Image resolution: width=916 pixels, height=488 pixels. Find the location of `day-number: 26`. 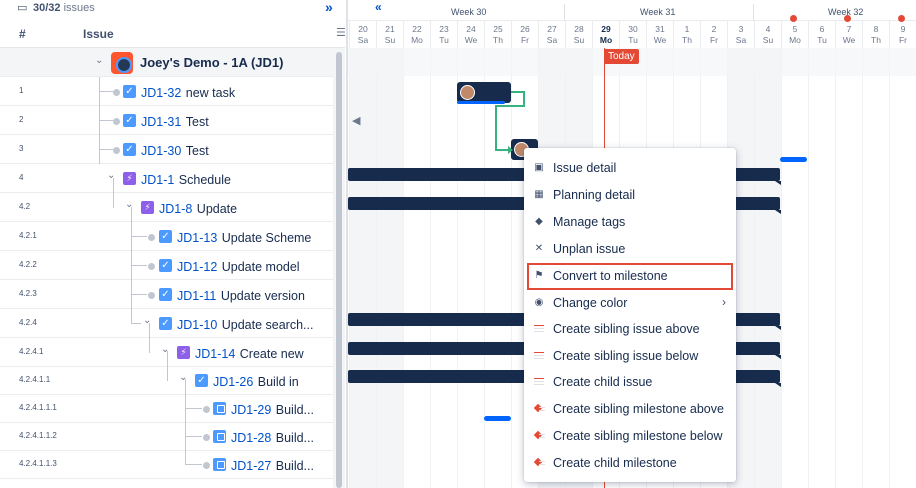

day-number: 26 is located at coordinates (525, 29).